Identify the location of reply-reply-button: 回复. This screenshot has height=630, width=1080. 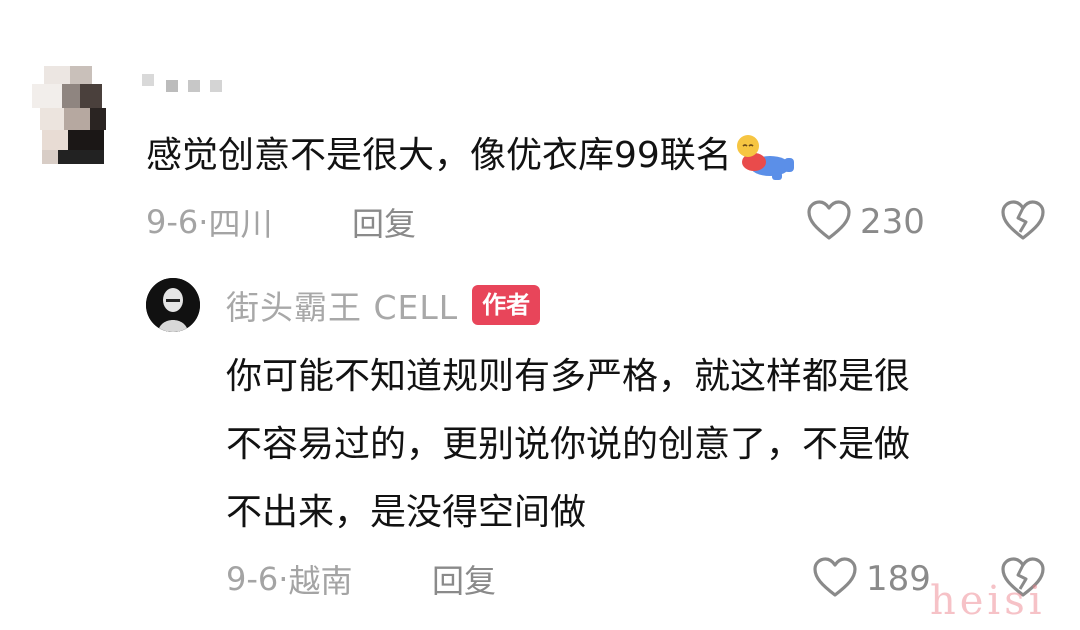
(464, 579).